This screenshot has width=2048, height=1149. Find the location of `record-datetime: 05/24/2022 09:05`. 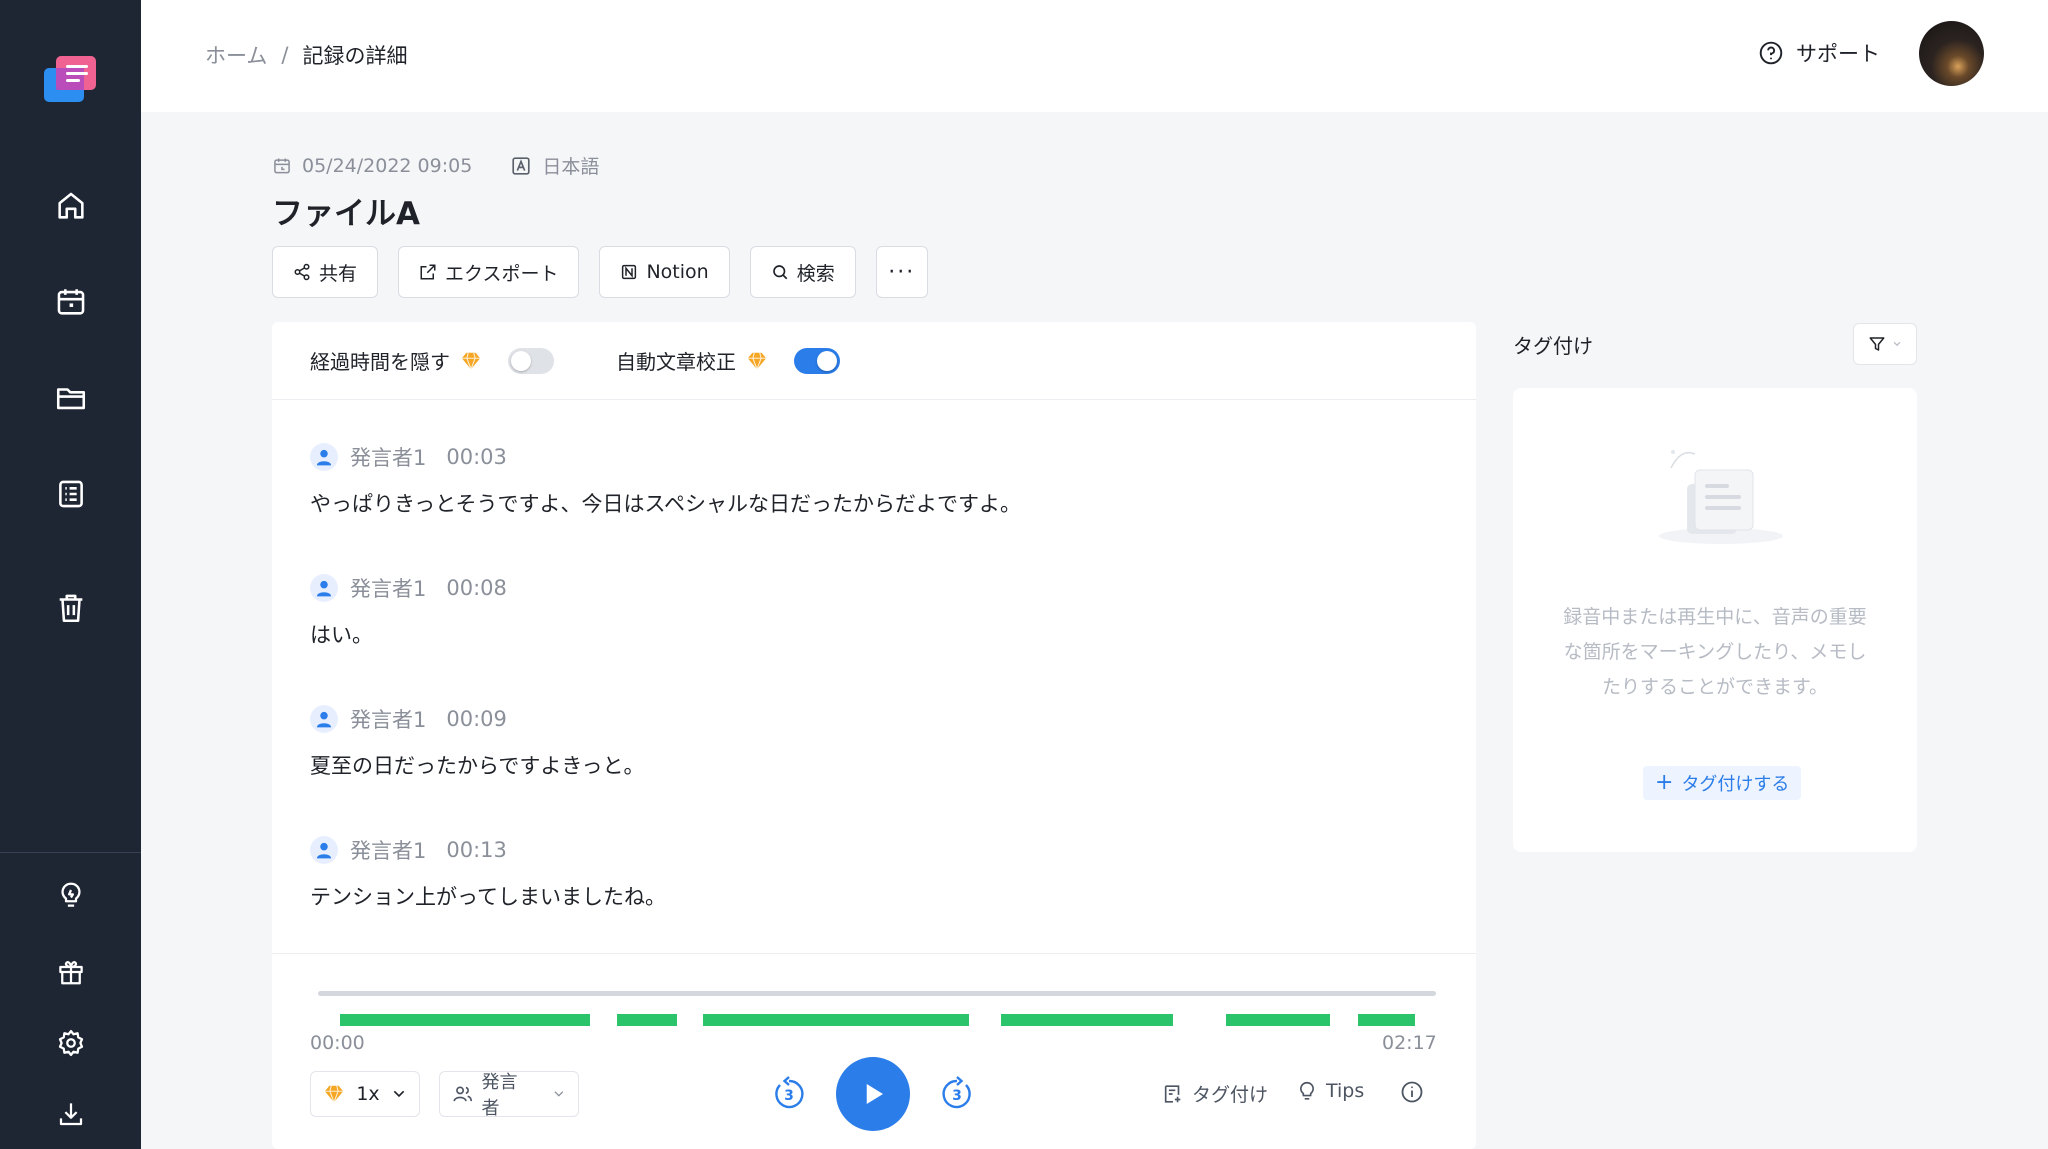

record-datetime: 05/24/2022 09:05 is located at coordinates (387, 165).